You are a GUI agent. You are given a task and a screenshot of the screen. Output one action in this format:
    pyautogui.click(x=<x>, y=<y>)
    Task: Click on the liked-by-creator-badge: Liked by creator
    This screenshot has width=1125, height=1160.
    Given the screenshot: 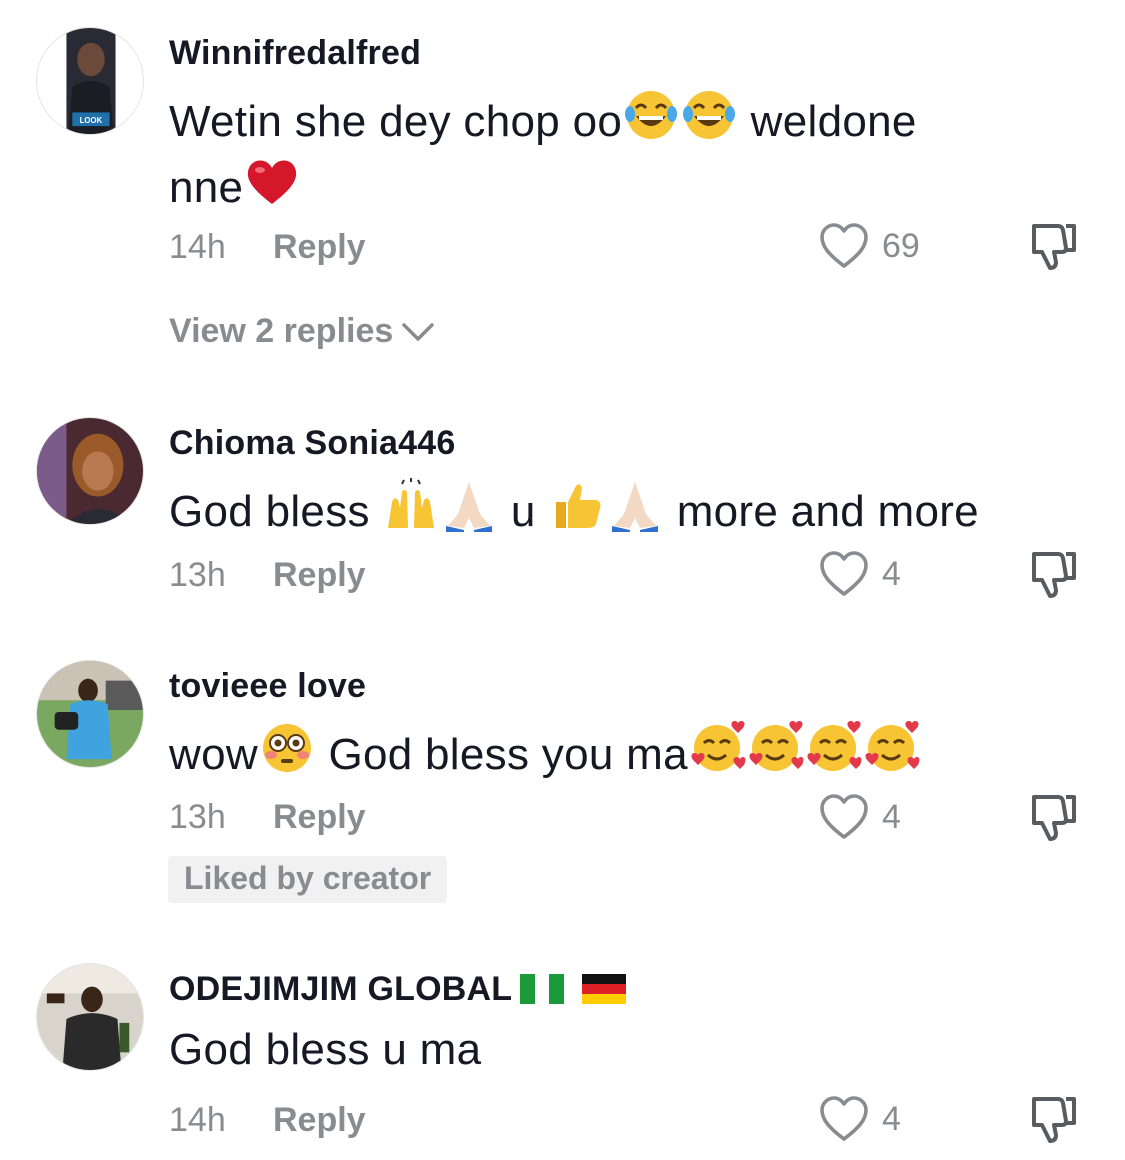 What is the action you would take?
    pyautogui.click(x=308, y=879)
    